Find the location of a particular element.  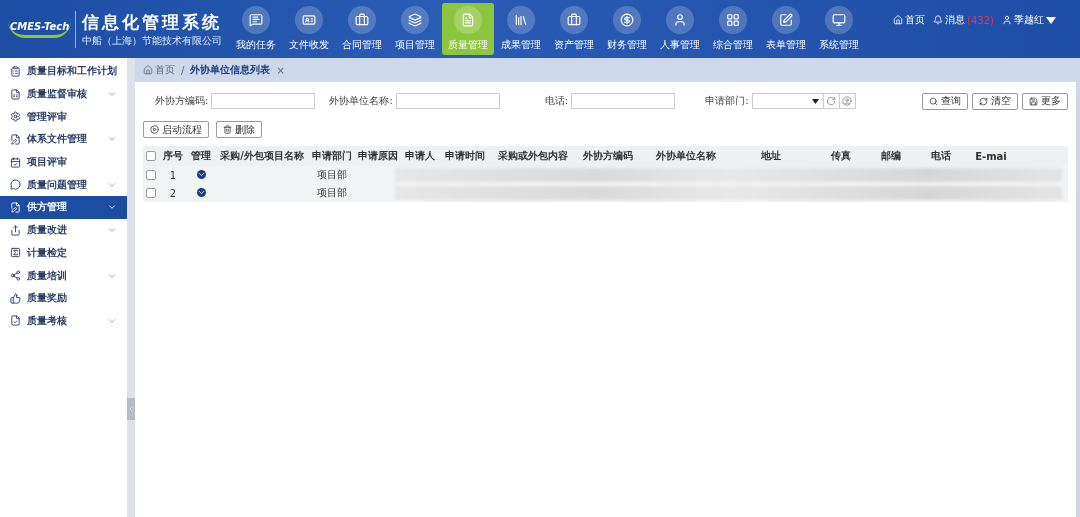

column-header: 传真 is located at coordinates (841, 156).